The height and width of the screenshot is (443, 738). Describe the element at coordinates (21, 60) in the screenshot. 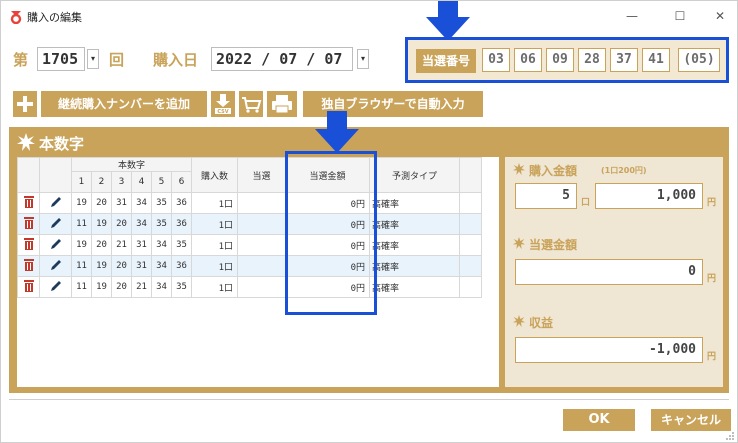

I see `round-prefix-label: 第` at that location.